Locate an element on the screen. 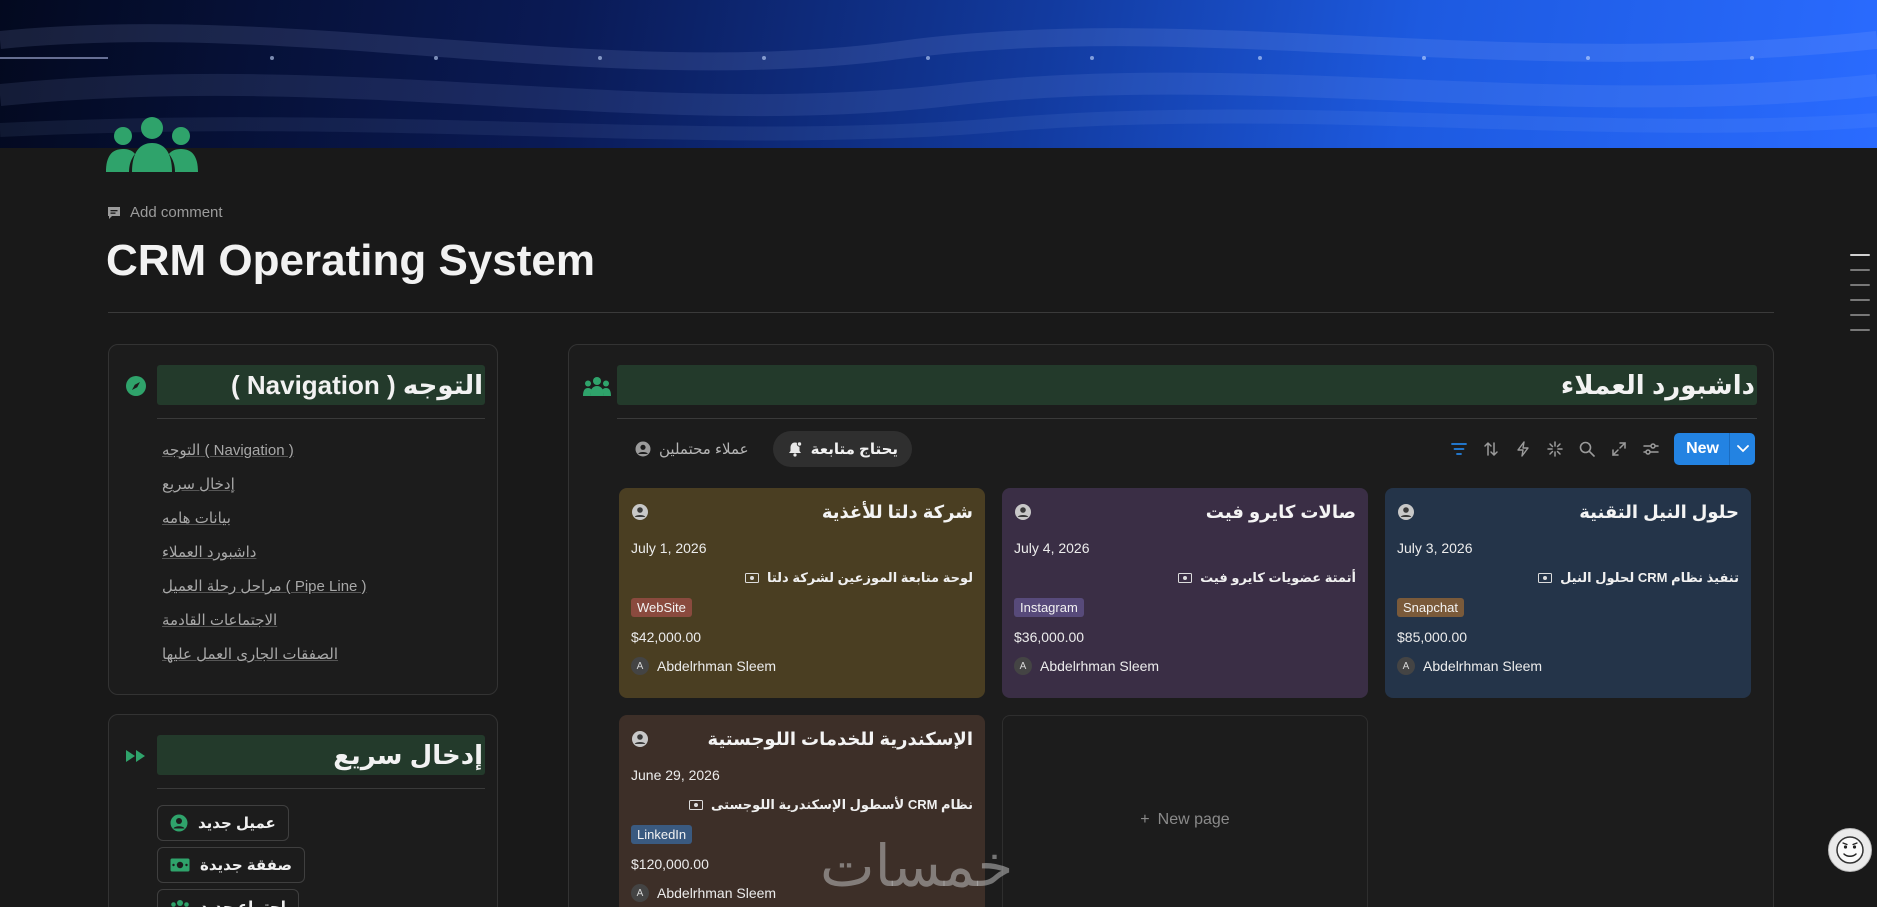 The height and width of the screenshot is (907, 1877). quick-entry-buttons: عميل جديد صفقة جديدة اجتماع جديد is located at coordinates (231, 856).